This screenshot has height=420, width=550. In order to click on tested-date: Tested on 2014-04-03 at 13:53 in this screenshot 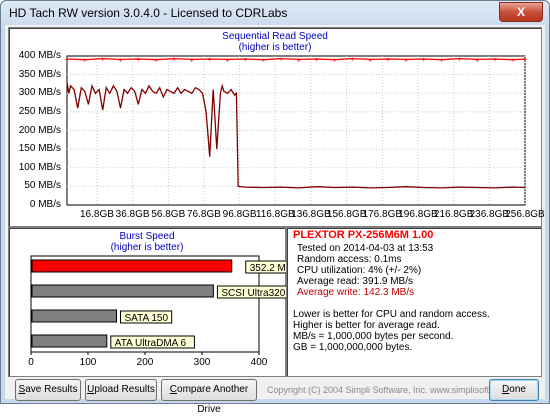, I will do `click(365, 248)`.